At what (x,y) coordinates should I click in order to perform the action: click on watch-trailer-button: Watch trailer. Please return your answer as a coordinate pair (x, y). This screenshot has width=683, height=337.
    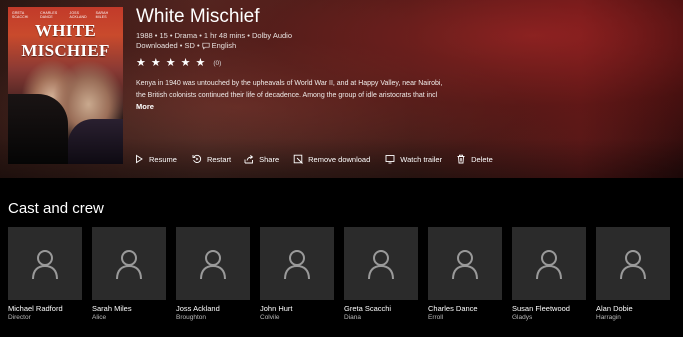
    Looking at the image, I should click on (413, 159).